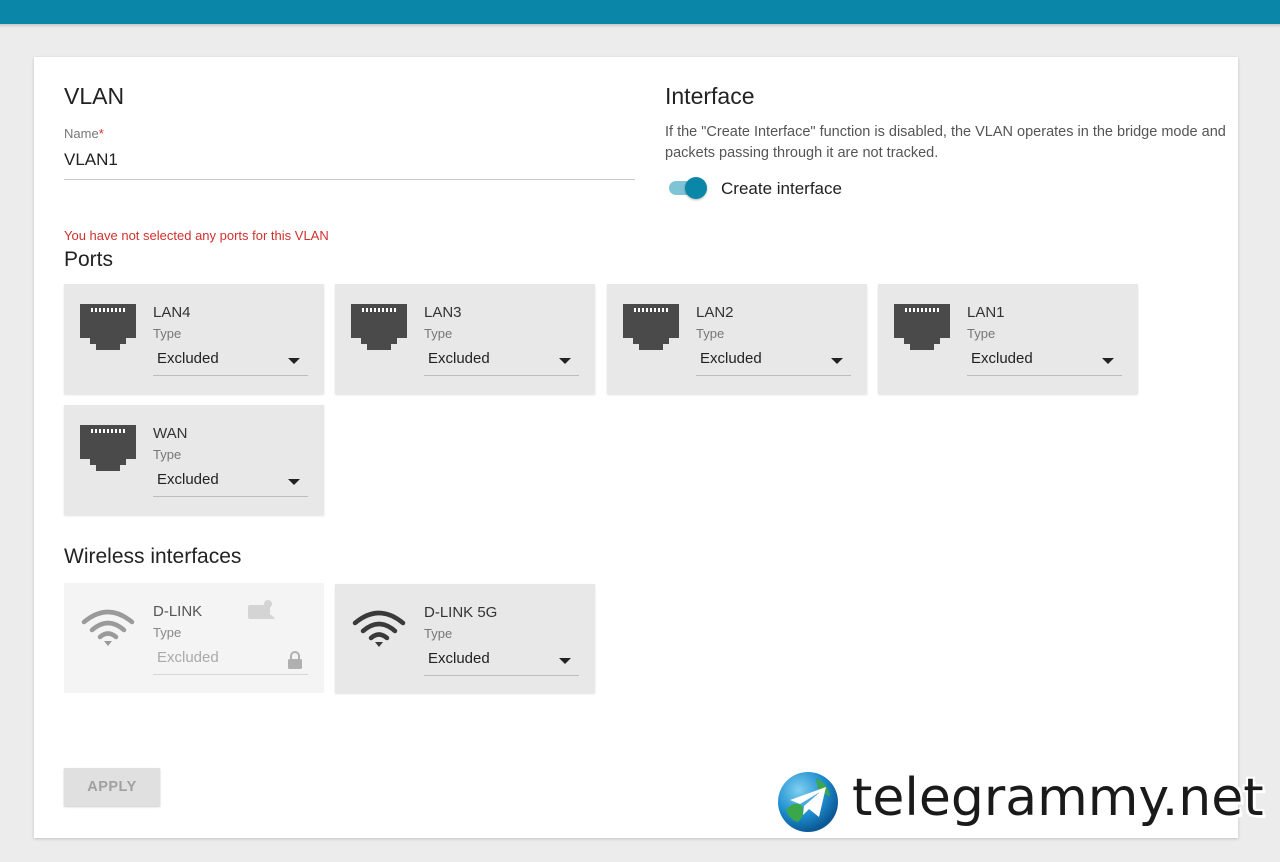 Image resolution: width=1280 pixels, height=862 pixels. Describe the element at coordinates (89, 259) in the screenshot. I see `ports-section-title: Ports` at that location.